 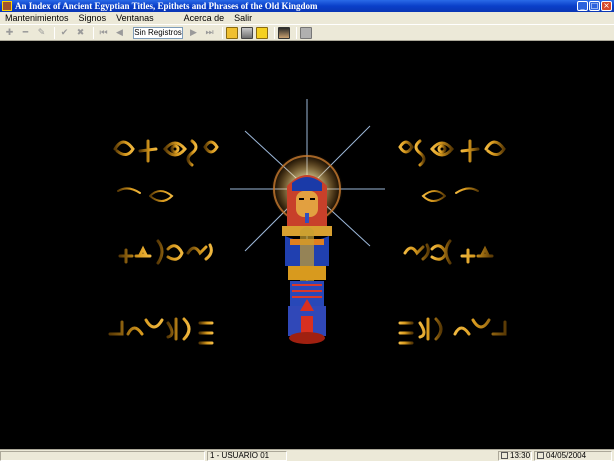 What do you see at coordinates (80, 32) in the screenshot?
I see `cancel-icon: ✖` at bounding box center [80, 32].